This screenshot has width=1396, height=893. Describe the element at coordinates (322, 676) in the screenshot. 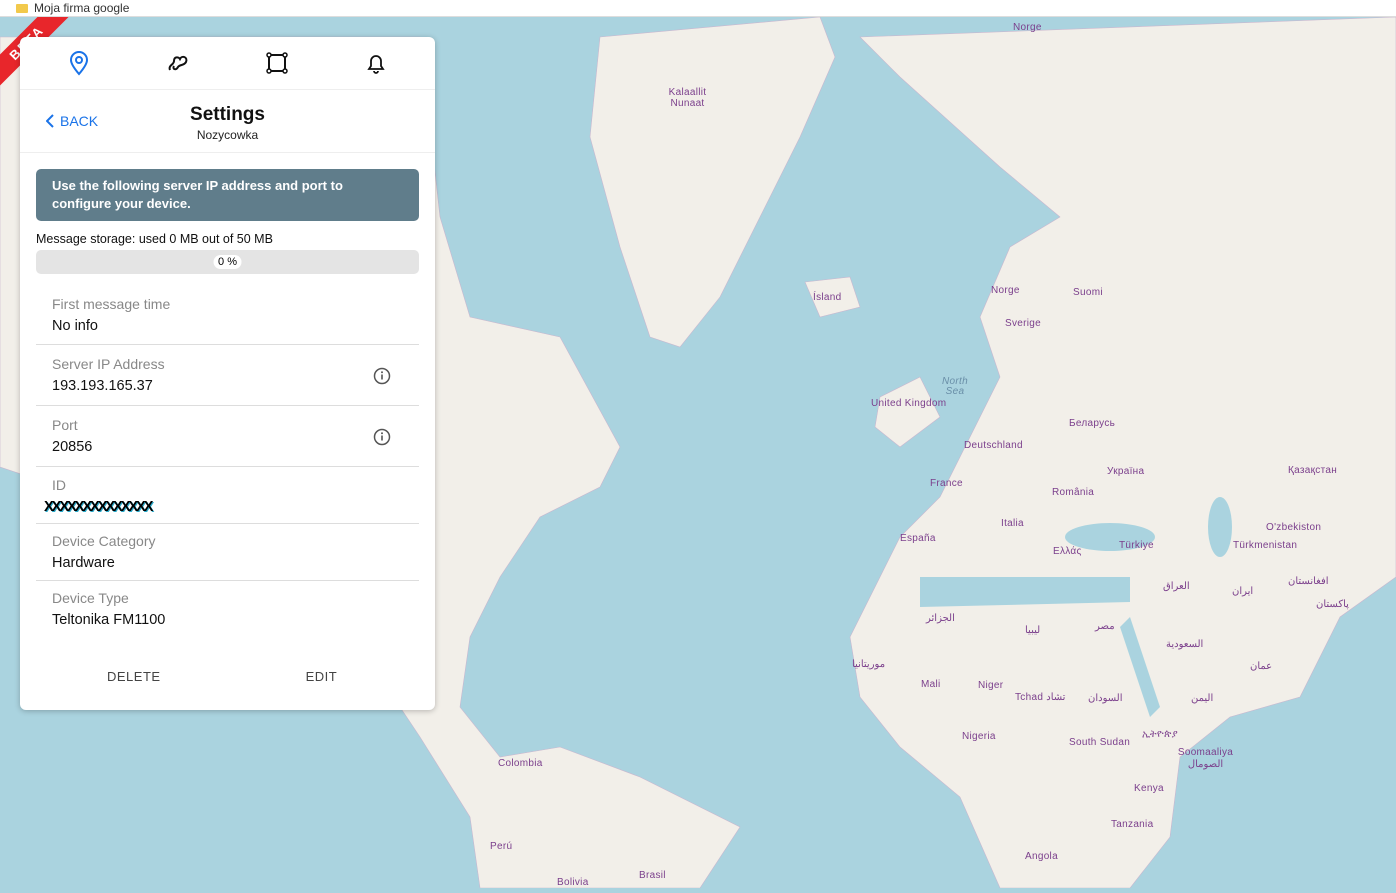

I see `edit-button: EDIT` at that location.